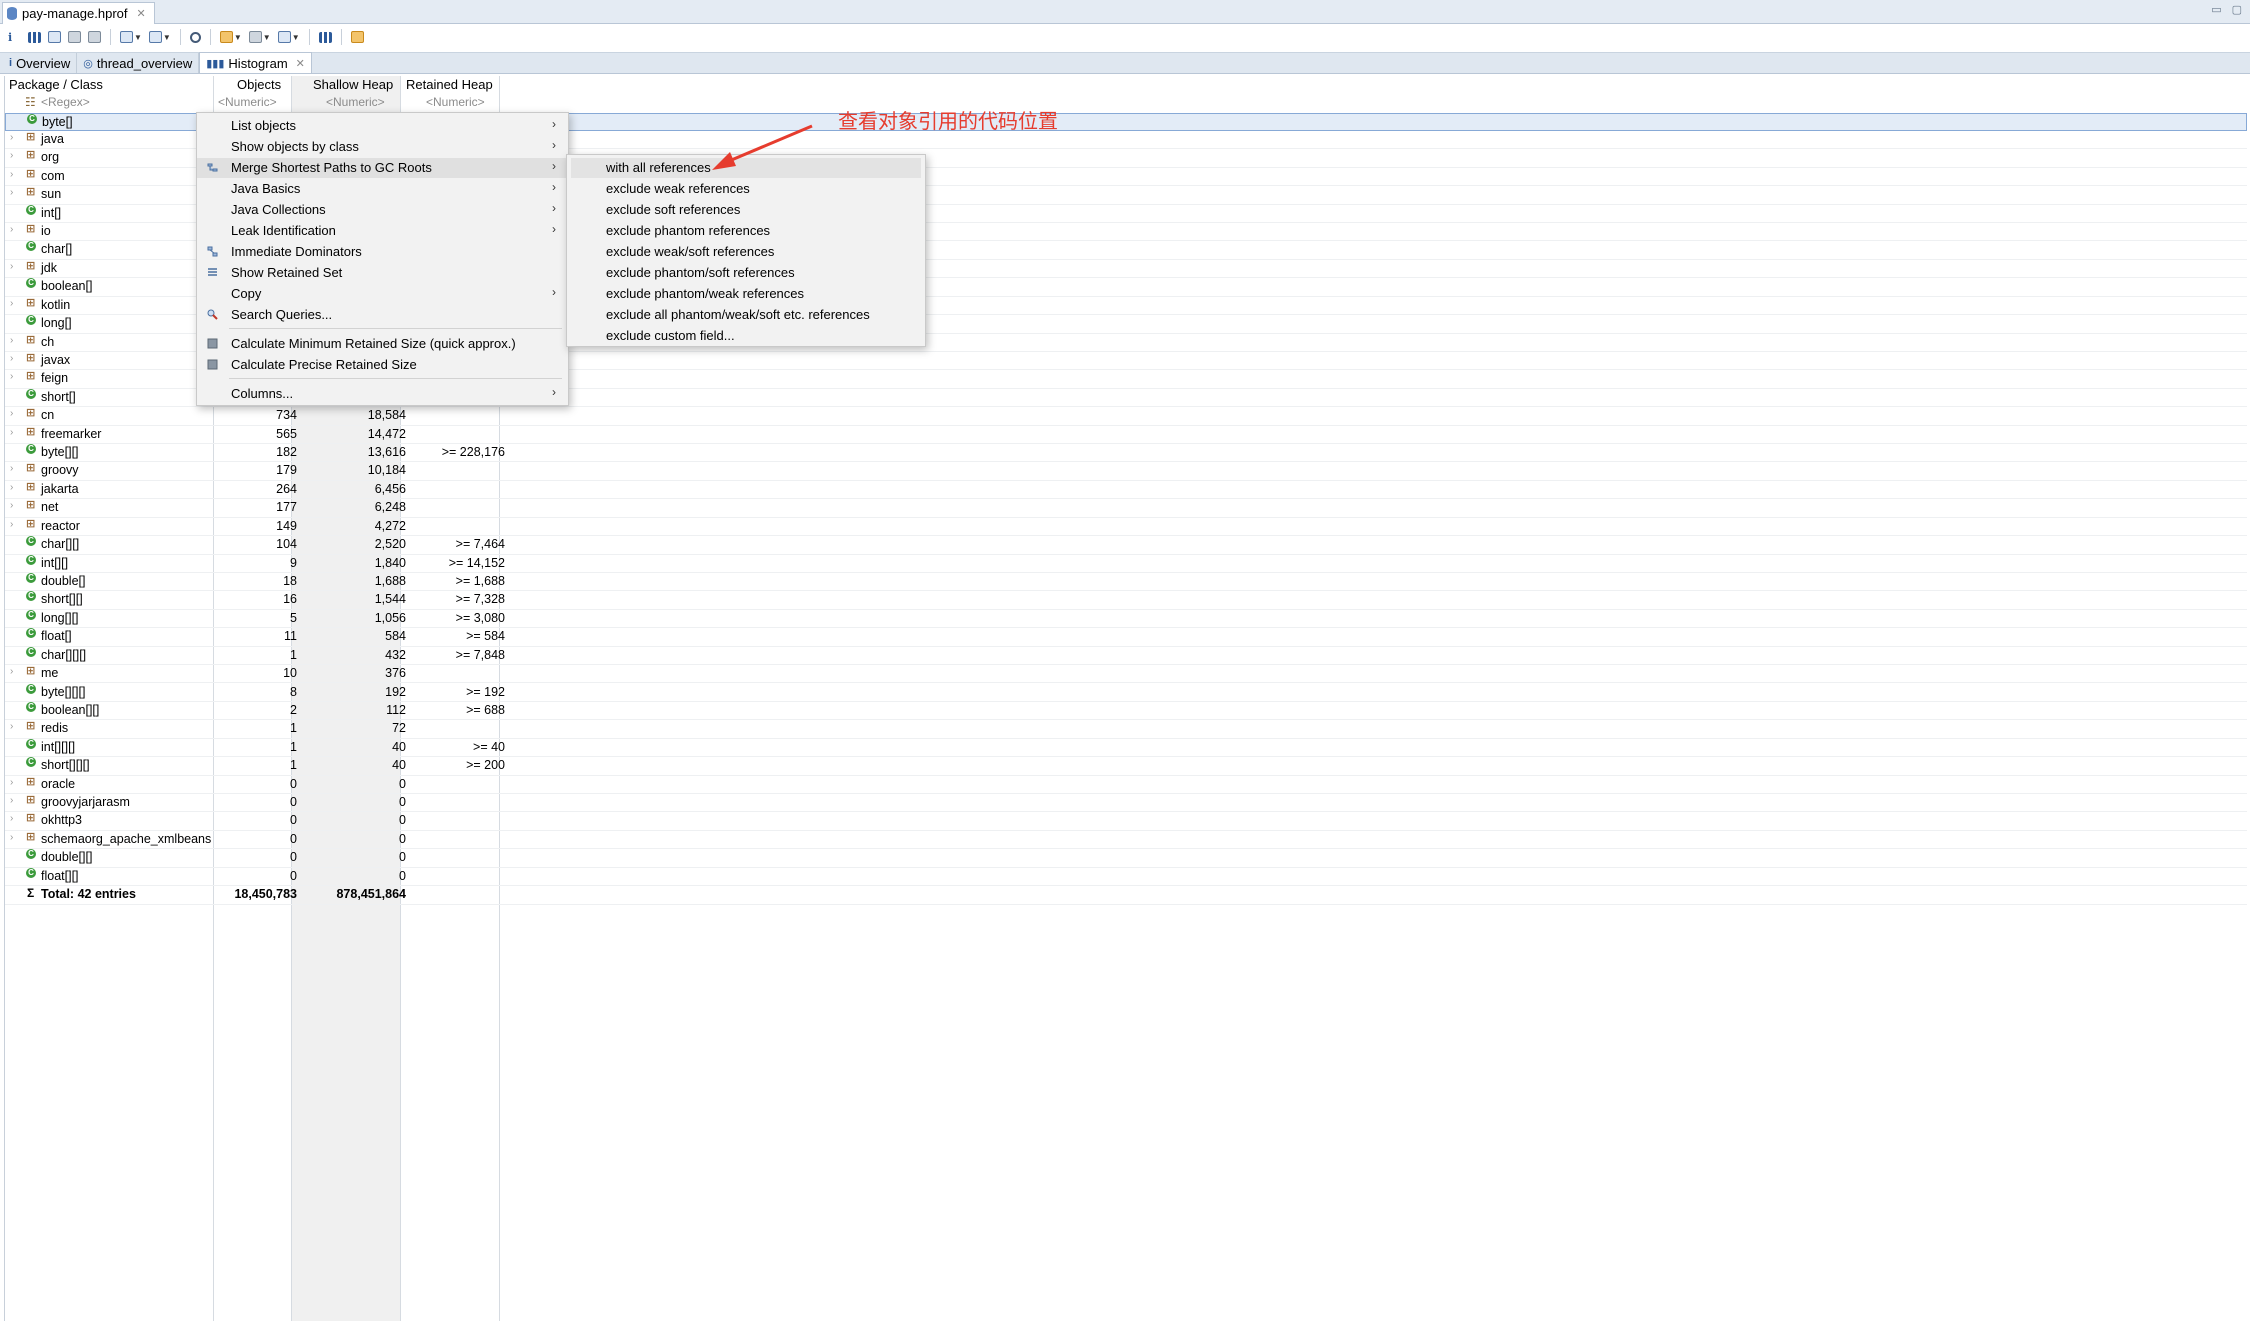 The image size is (2250, 1323). I want to click on settings-button, so click(357, 37).